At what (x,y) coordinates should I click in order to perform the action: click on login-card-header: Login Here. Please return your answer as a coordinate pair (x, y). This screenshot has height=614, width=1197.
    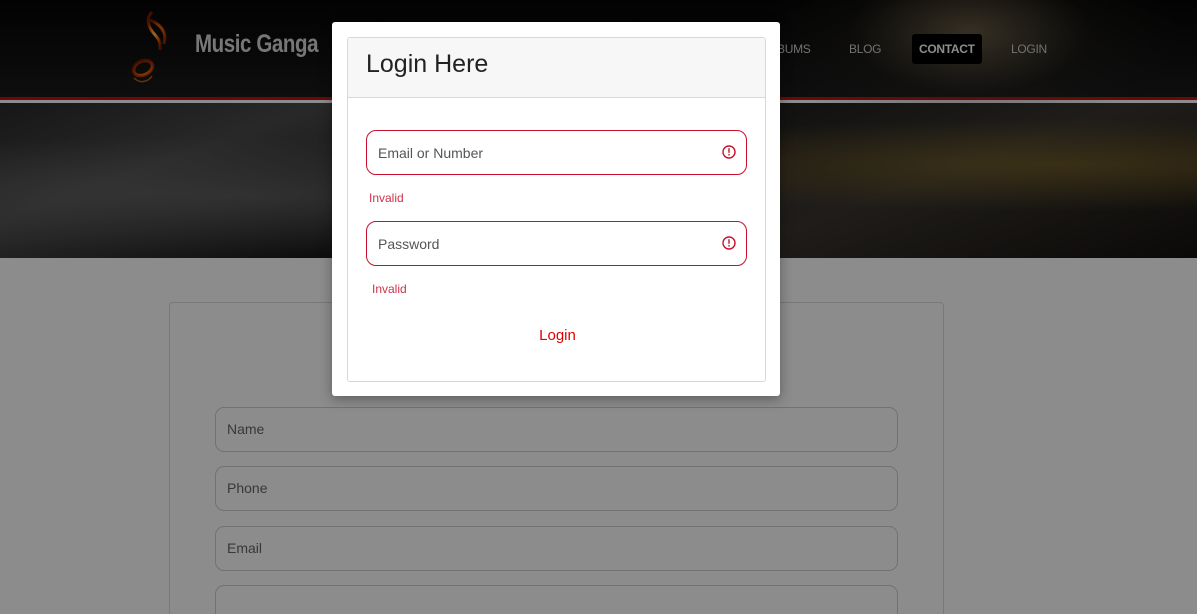
    Looking at the image, I should click on (556, 68).